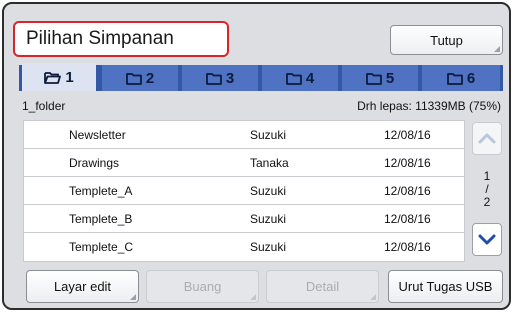 The width and height of the screenshot is (515, 314). I want to click on delete-button: Buang, so click(202, 286).